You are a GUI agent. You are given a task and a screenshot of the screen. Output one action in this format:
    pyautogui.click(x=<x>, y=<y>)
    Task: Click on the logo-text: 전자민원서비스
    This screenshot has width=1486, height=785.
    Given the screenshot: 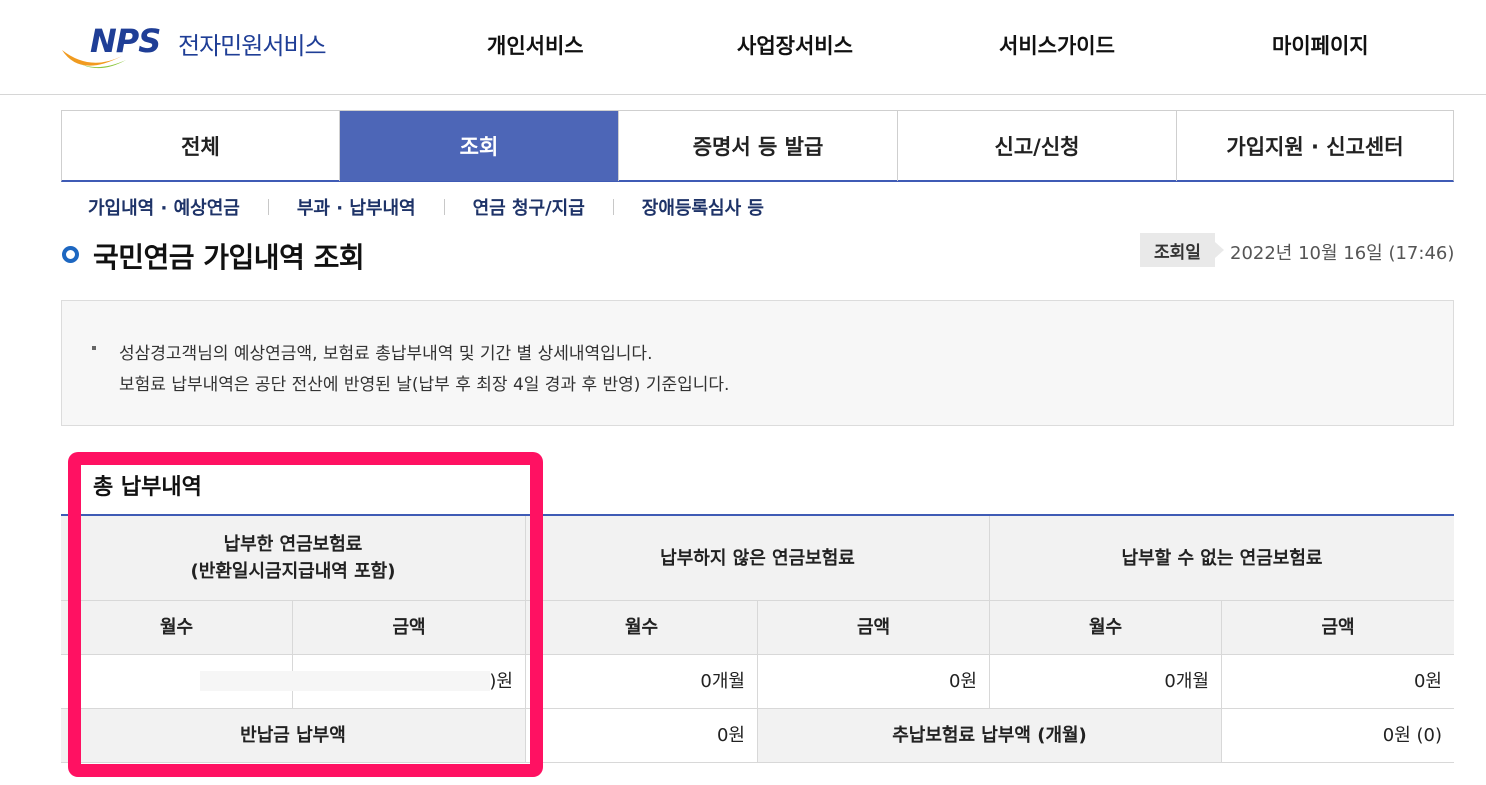 What is the action you would take?
    pyautogui.click(x=252, y=46)
    